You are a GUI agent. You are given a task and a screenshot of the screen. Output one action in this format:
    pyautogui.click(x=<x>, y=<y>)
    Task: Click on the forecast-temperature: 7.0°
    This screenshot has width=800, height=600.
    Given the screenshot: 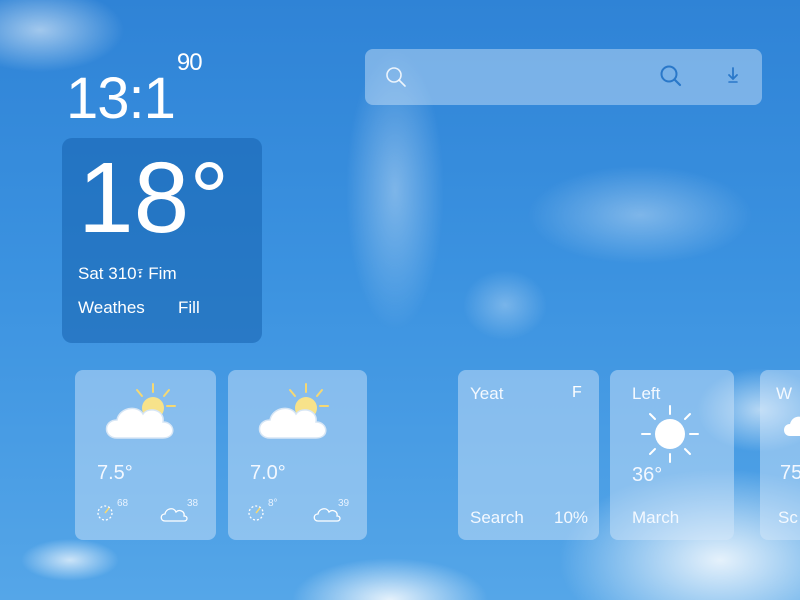 What is the action you would take?
    pyautogui.click(x=268, y=473)
    